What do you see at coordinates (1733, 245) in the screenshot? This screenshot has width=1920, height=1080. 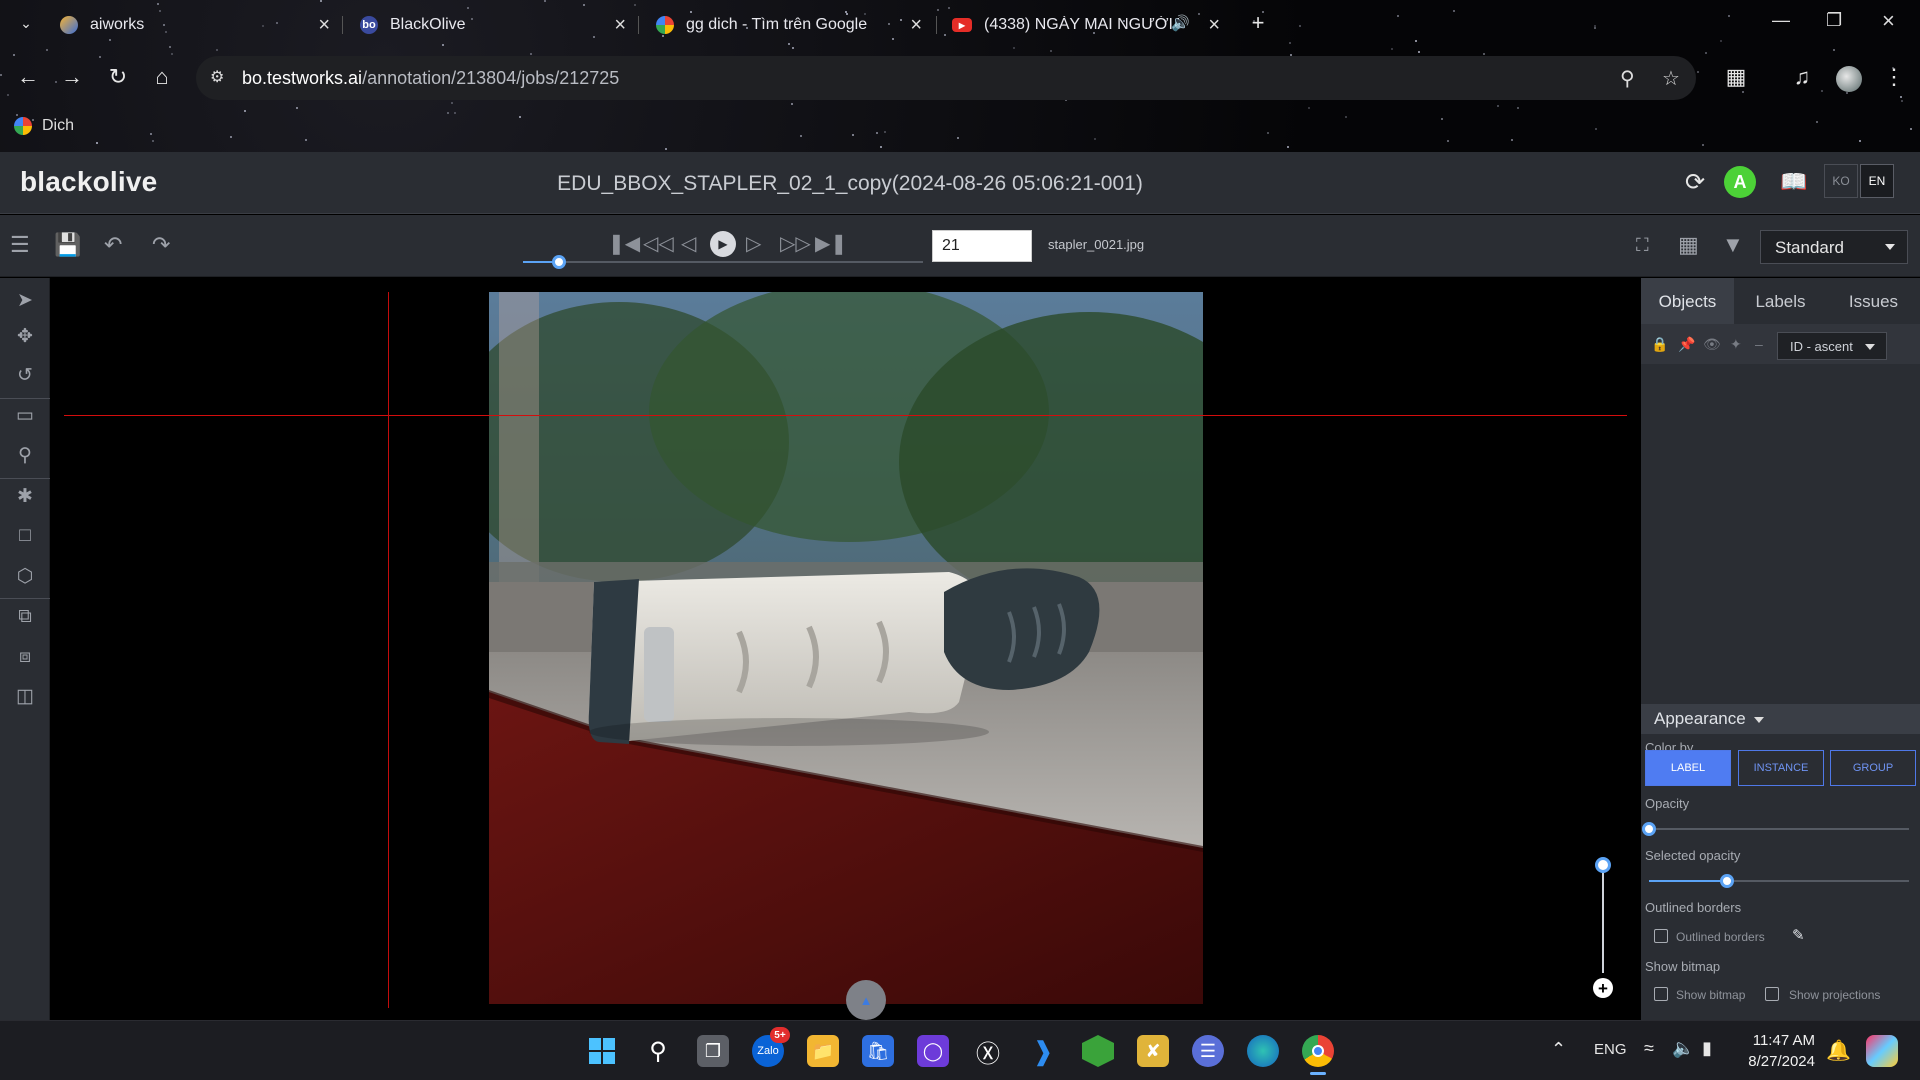 I see `filter-icon: ▼` at bounding box center [1733, 245].